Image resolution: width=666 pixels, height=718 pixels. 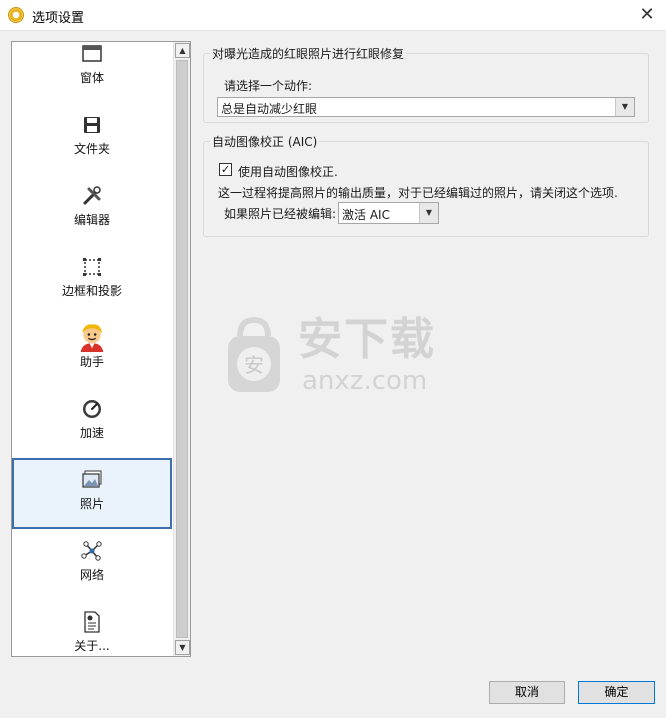 I want to click on close-button: ✕, so click(x=647, y=15).